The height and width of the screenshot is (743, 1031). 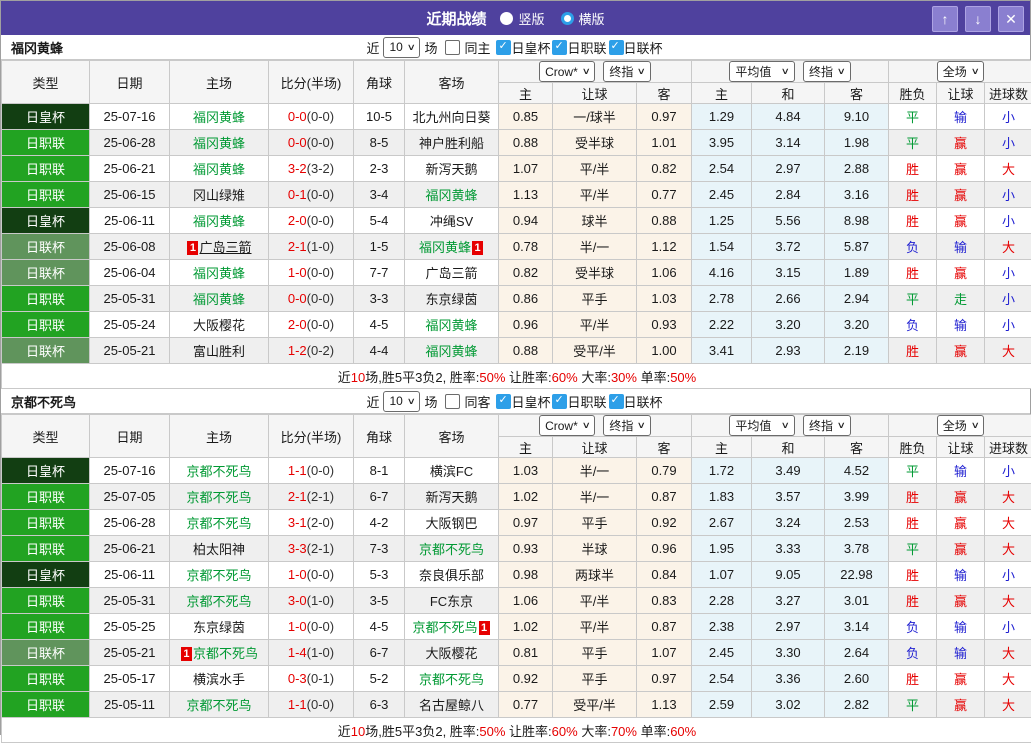 What do you see at coordinates (722, 117) in the screenshot?
I see `avg-home-odds-cell: 1.29` at bounding box center [722, 117].